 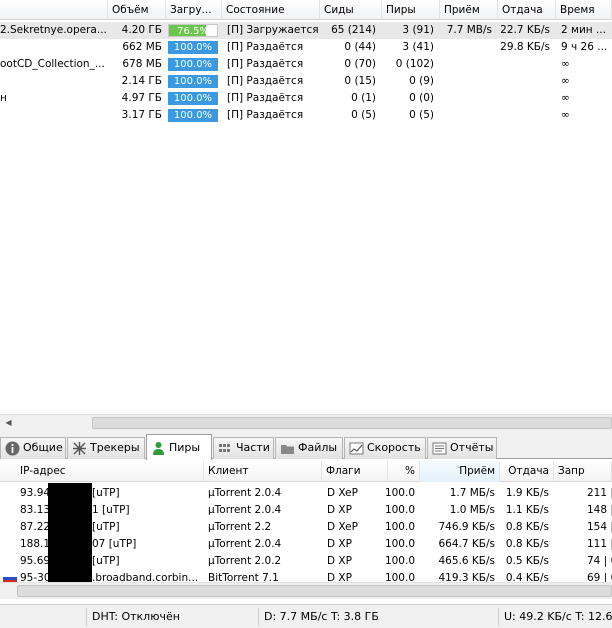 I want to click on peer-ip-end: 07 [uTP], so click(x=114, y=544).